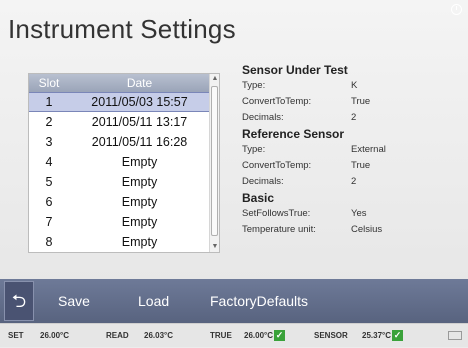  I want to click on load-button: Load, so click(153, 301).